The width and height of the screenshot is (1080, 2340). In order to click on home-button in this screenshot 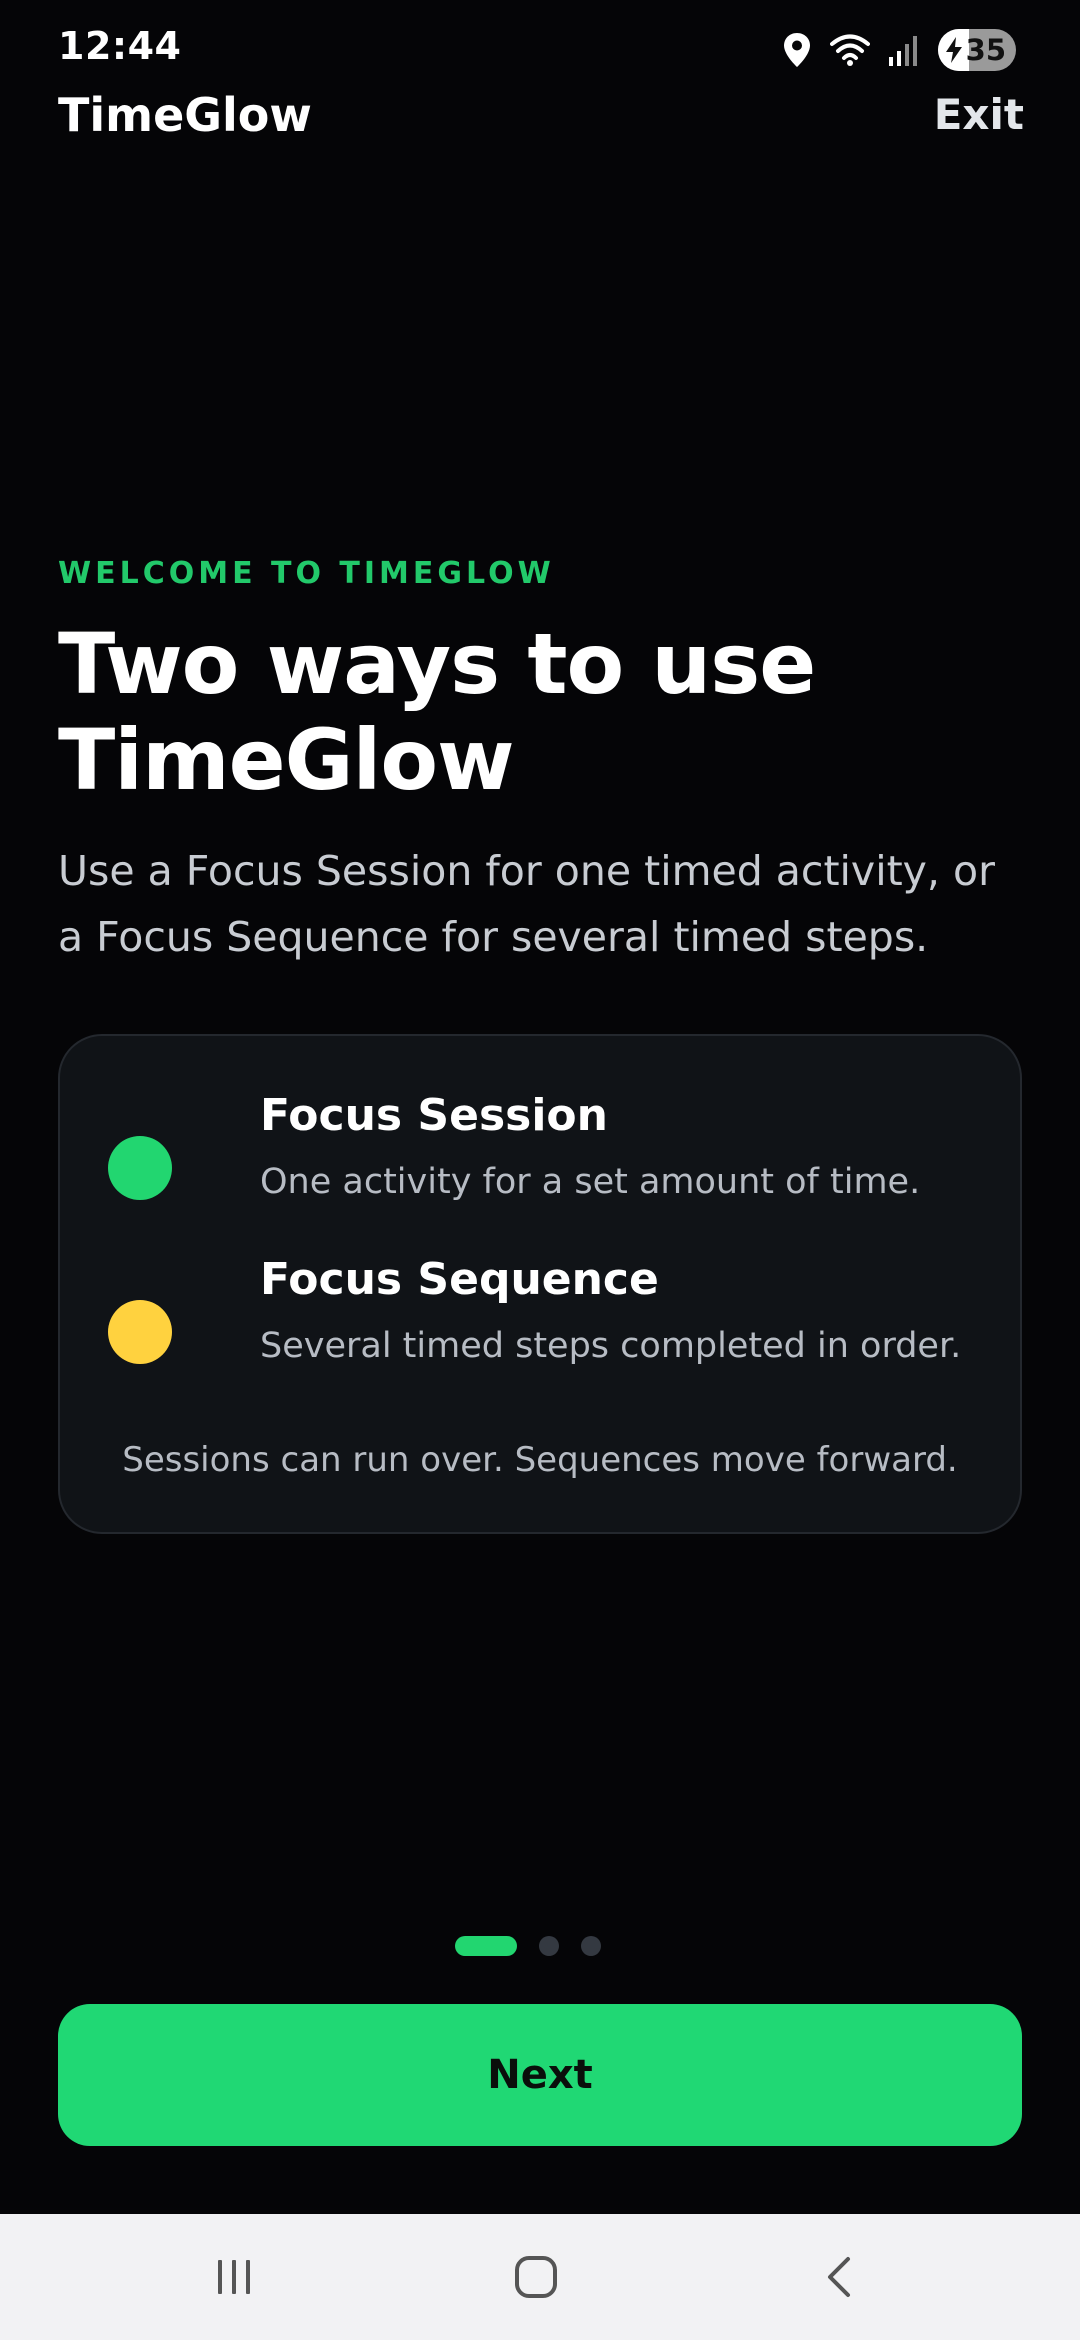, I will do `click(536, 2277)`.